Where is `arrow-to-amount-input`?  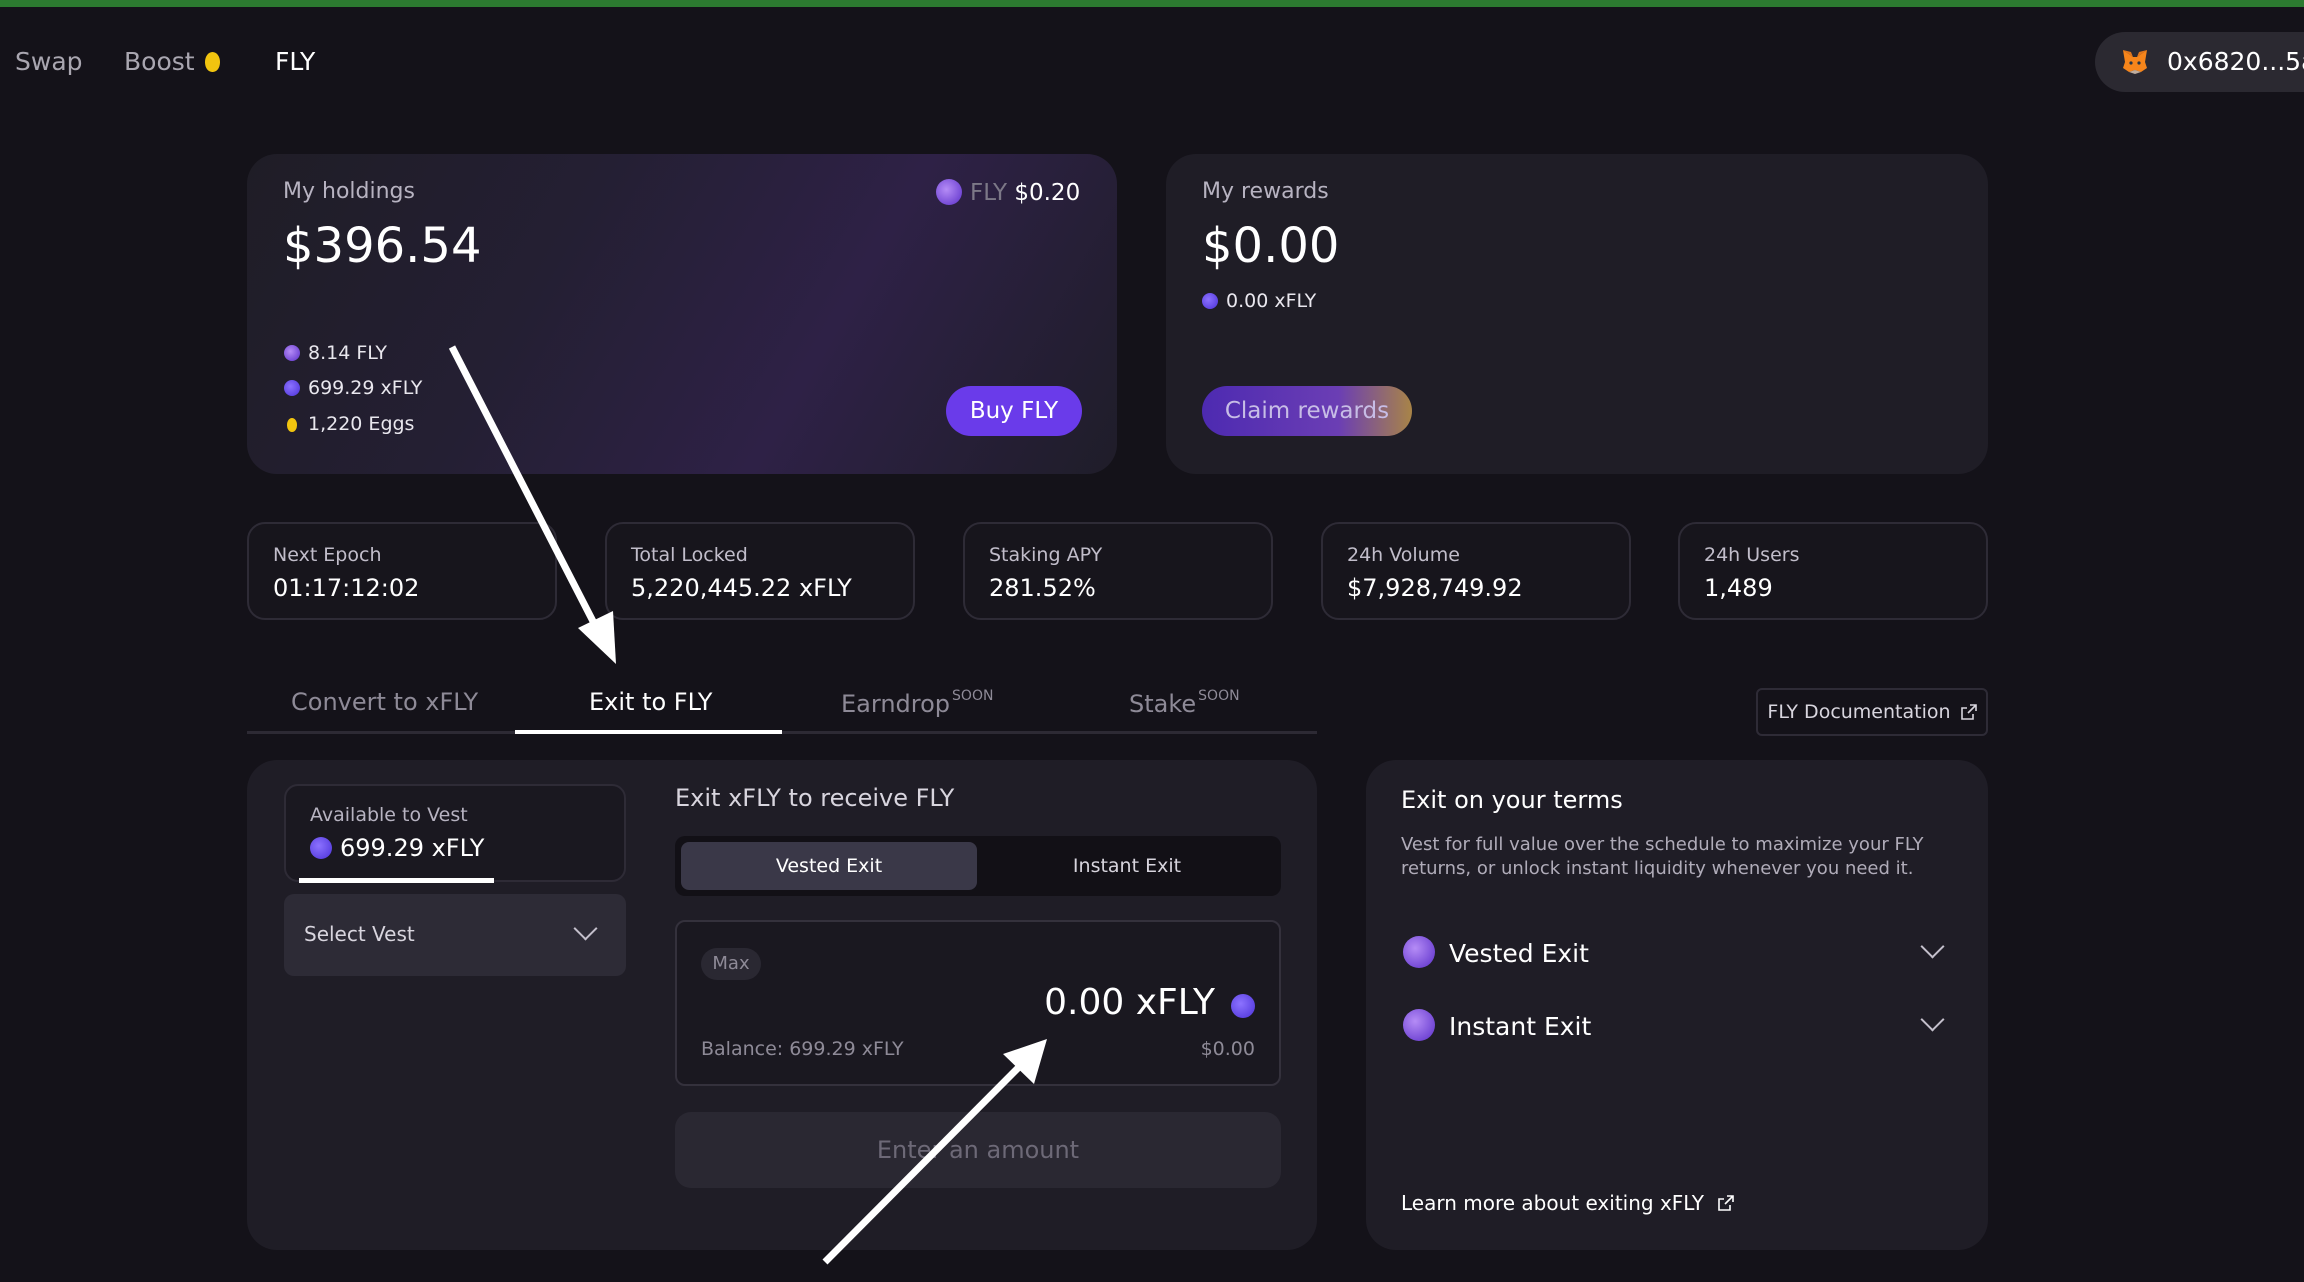
arrow-to-amount-input is located at coordinates (922, 1164).